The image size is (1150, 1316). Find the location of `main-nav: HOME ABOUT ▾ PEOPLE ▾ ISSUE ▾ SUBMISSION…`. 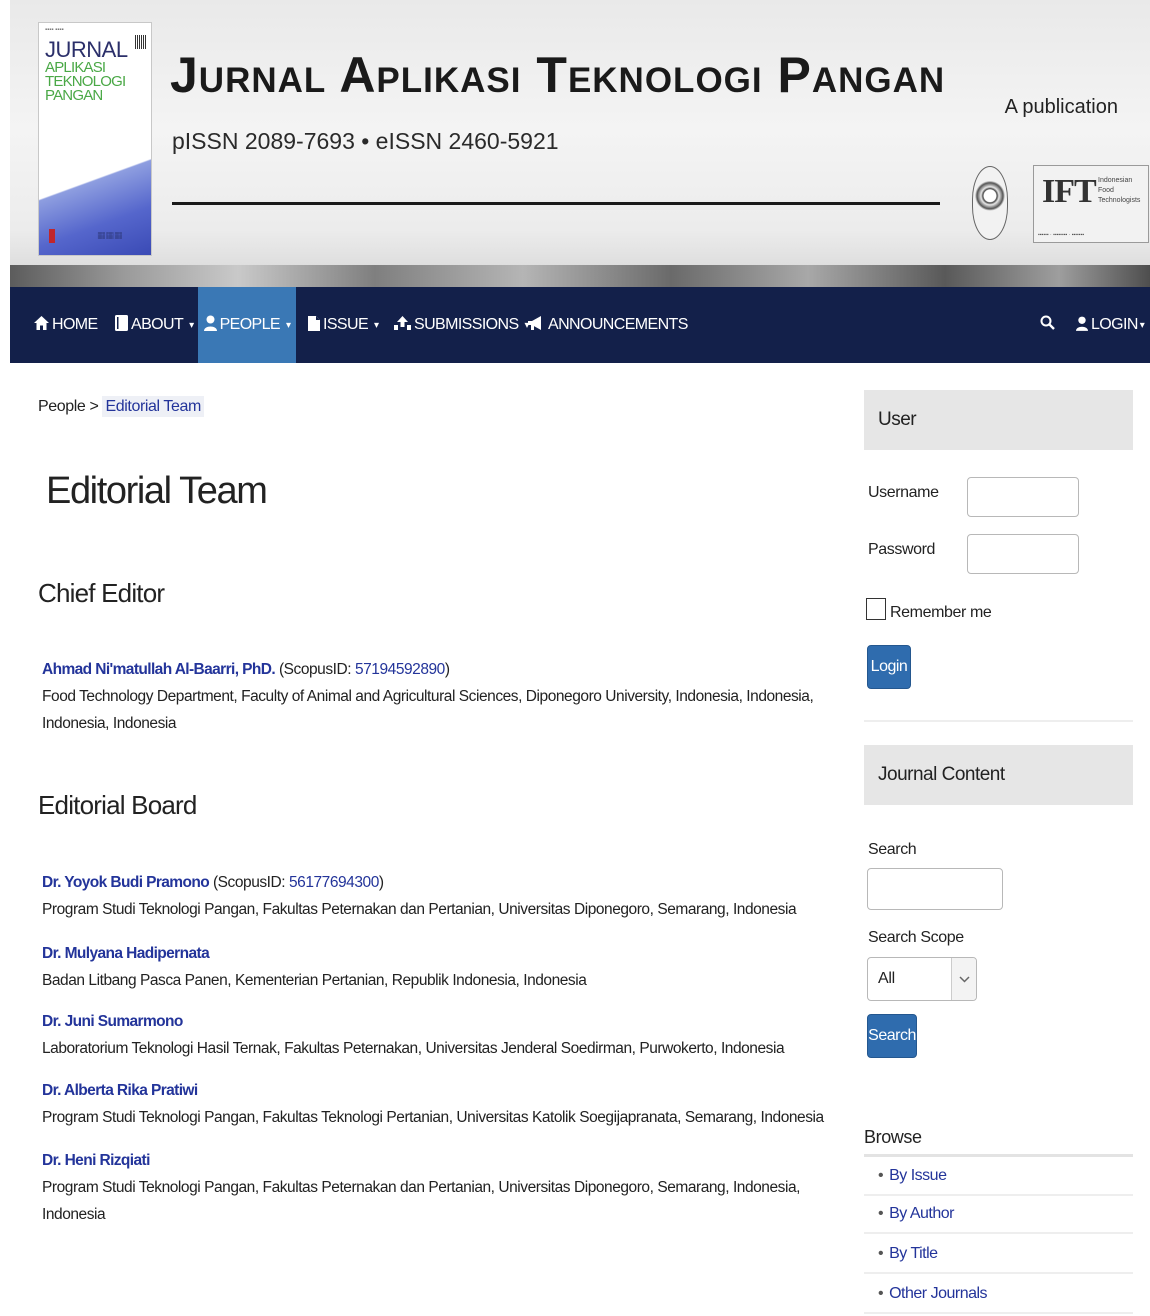

main-nav: HOME ABOUT ▾ PEOPLE ▾ ISSUE ▾ SUBMISSION… is located at coordinates (580, 325).